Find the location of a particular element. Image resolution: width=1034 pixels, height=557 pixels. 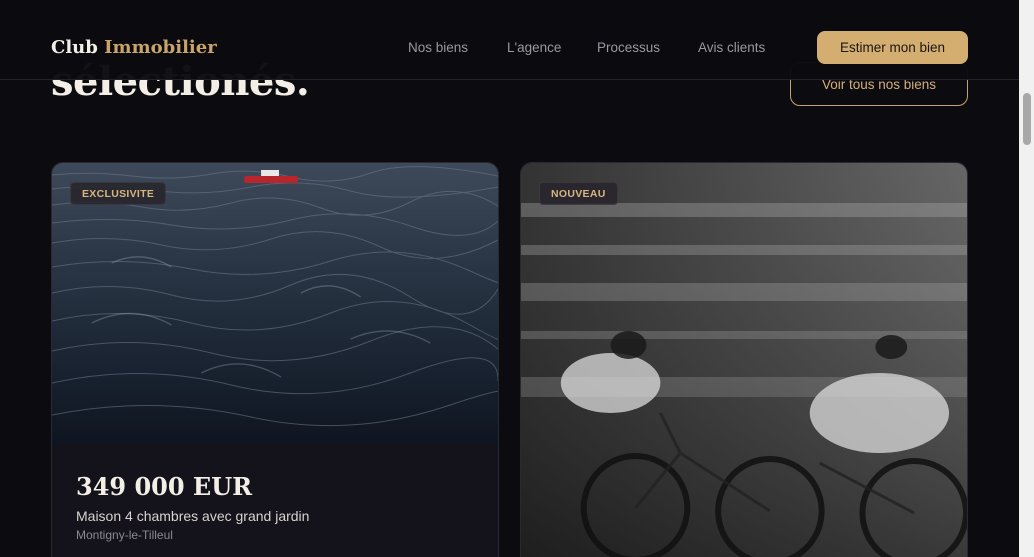

estimate-property-button: Estimer mon bien is located at coordinates (892, 47).